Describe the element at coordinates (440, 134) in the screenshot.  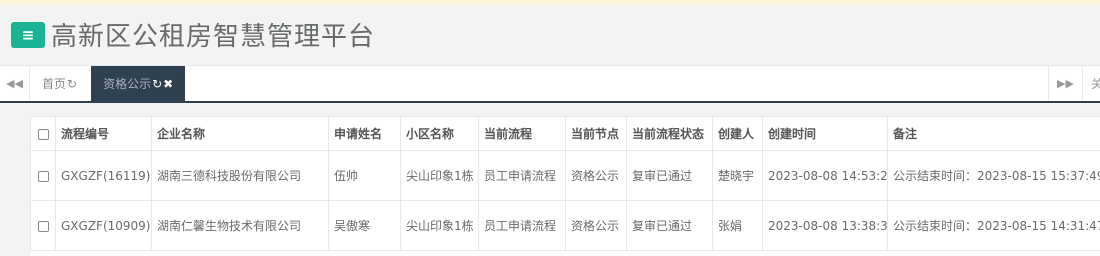
I see `col-header: 小区名称` at that location.